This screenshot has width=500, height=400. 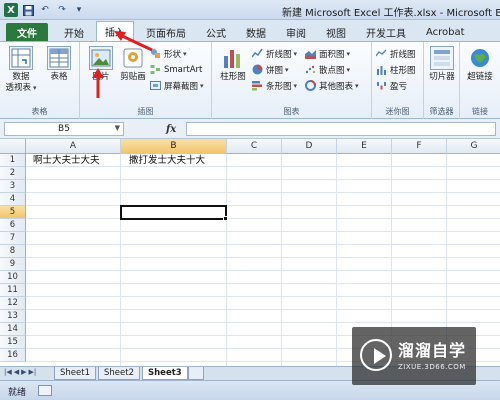 I want to click on tab-data: 数据, so click(x=256, y=32).